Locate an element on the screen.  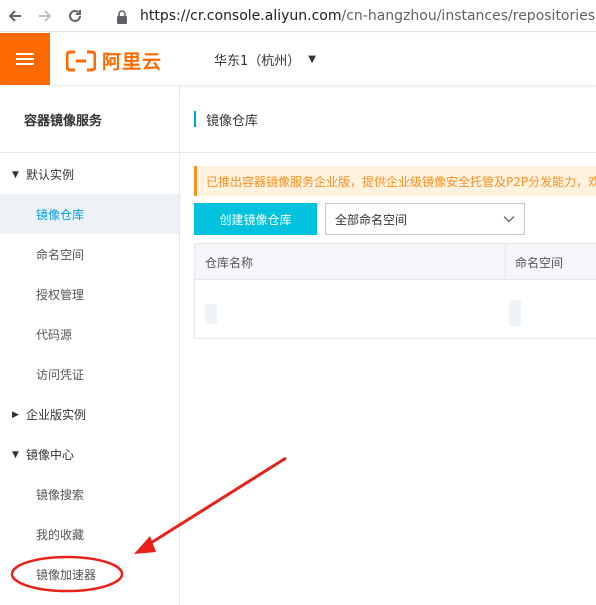
caret-down-icon: ▼ is located at coordinates (312, 59).